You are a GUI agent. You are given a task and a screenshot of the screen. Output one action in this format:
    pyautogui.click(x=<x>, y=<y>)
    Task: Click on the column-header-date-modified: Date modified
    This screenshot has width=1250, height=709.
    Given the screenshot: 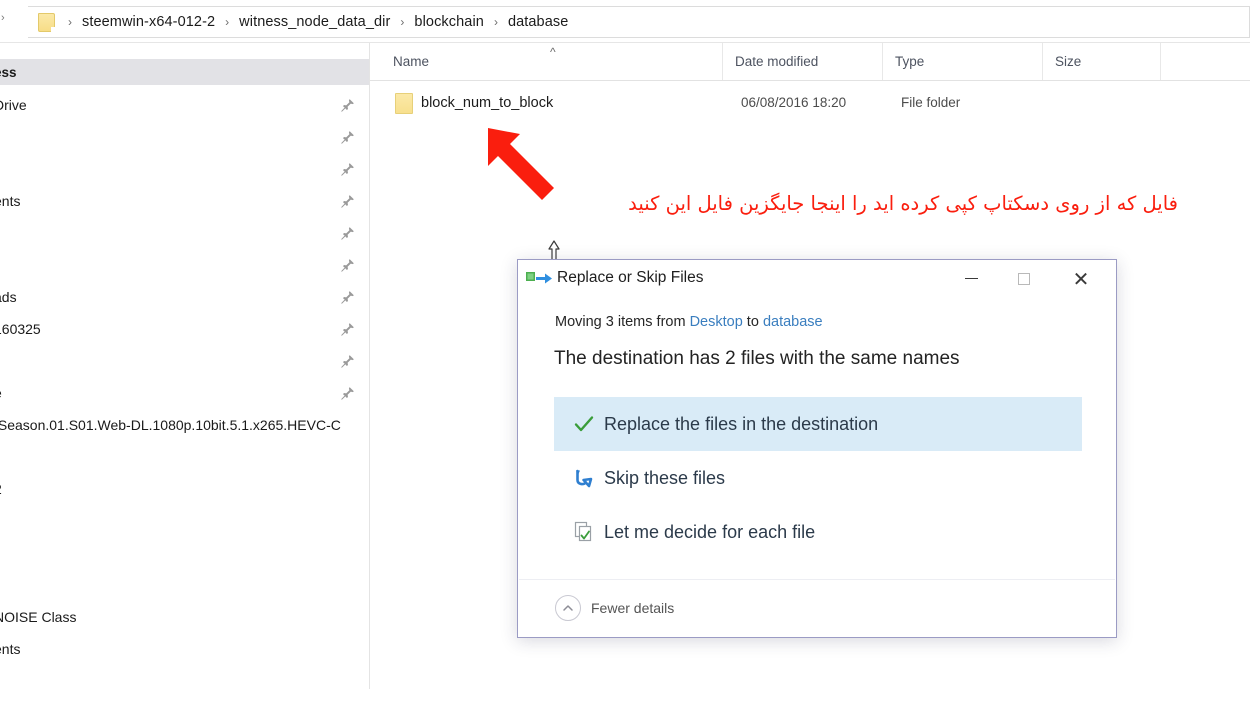 What is the action you would take?
    pyautogui.click(x=802, y=61)
    